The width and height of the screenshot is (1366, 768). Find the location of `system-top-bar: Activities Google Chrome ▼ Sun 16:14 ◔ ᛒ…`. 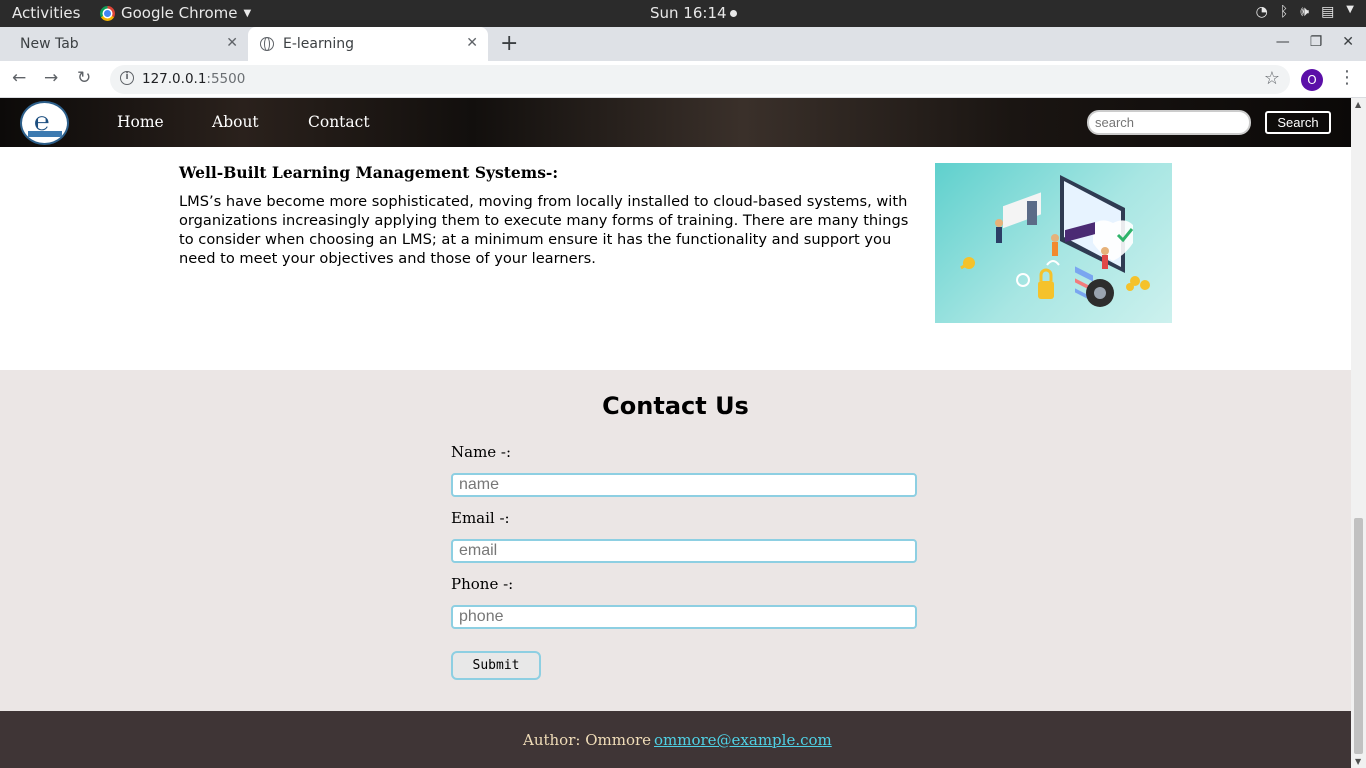

system-top-bar: Activities Google Chrome ▼ Sun 16:14 ◔ ᛒ… is located at coordinates (683, 13).